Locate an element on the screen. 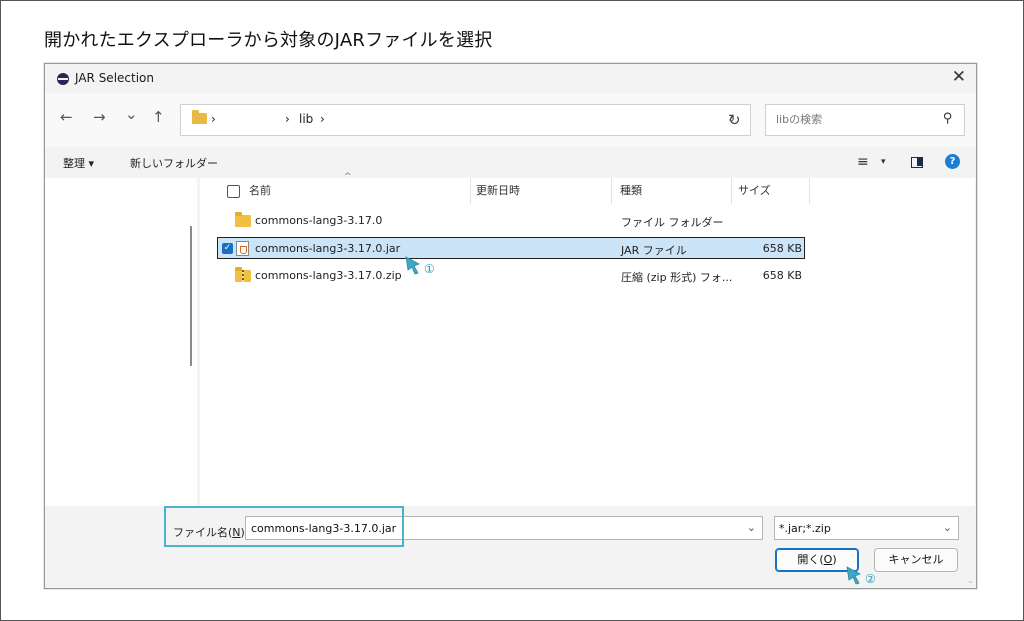 The image size is (1024, 621). column-header-size: サイズ is located at coordinates (754, 190).